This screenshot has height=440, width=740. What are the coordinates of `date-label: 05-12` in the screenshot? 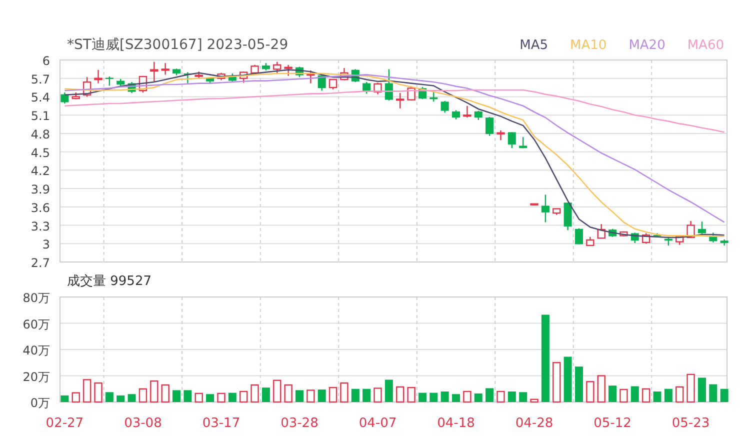 It's located at (613, 423).